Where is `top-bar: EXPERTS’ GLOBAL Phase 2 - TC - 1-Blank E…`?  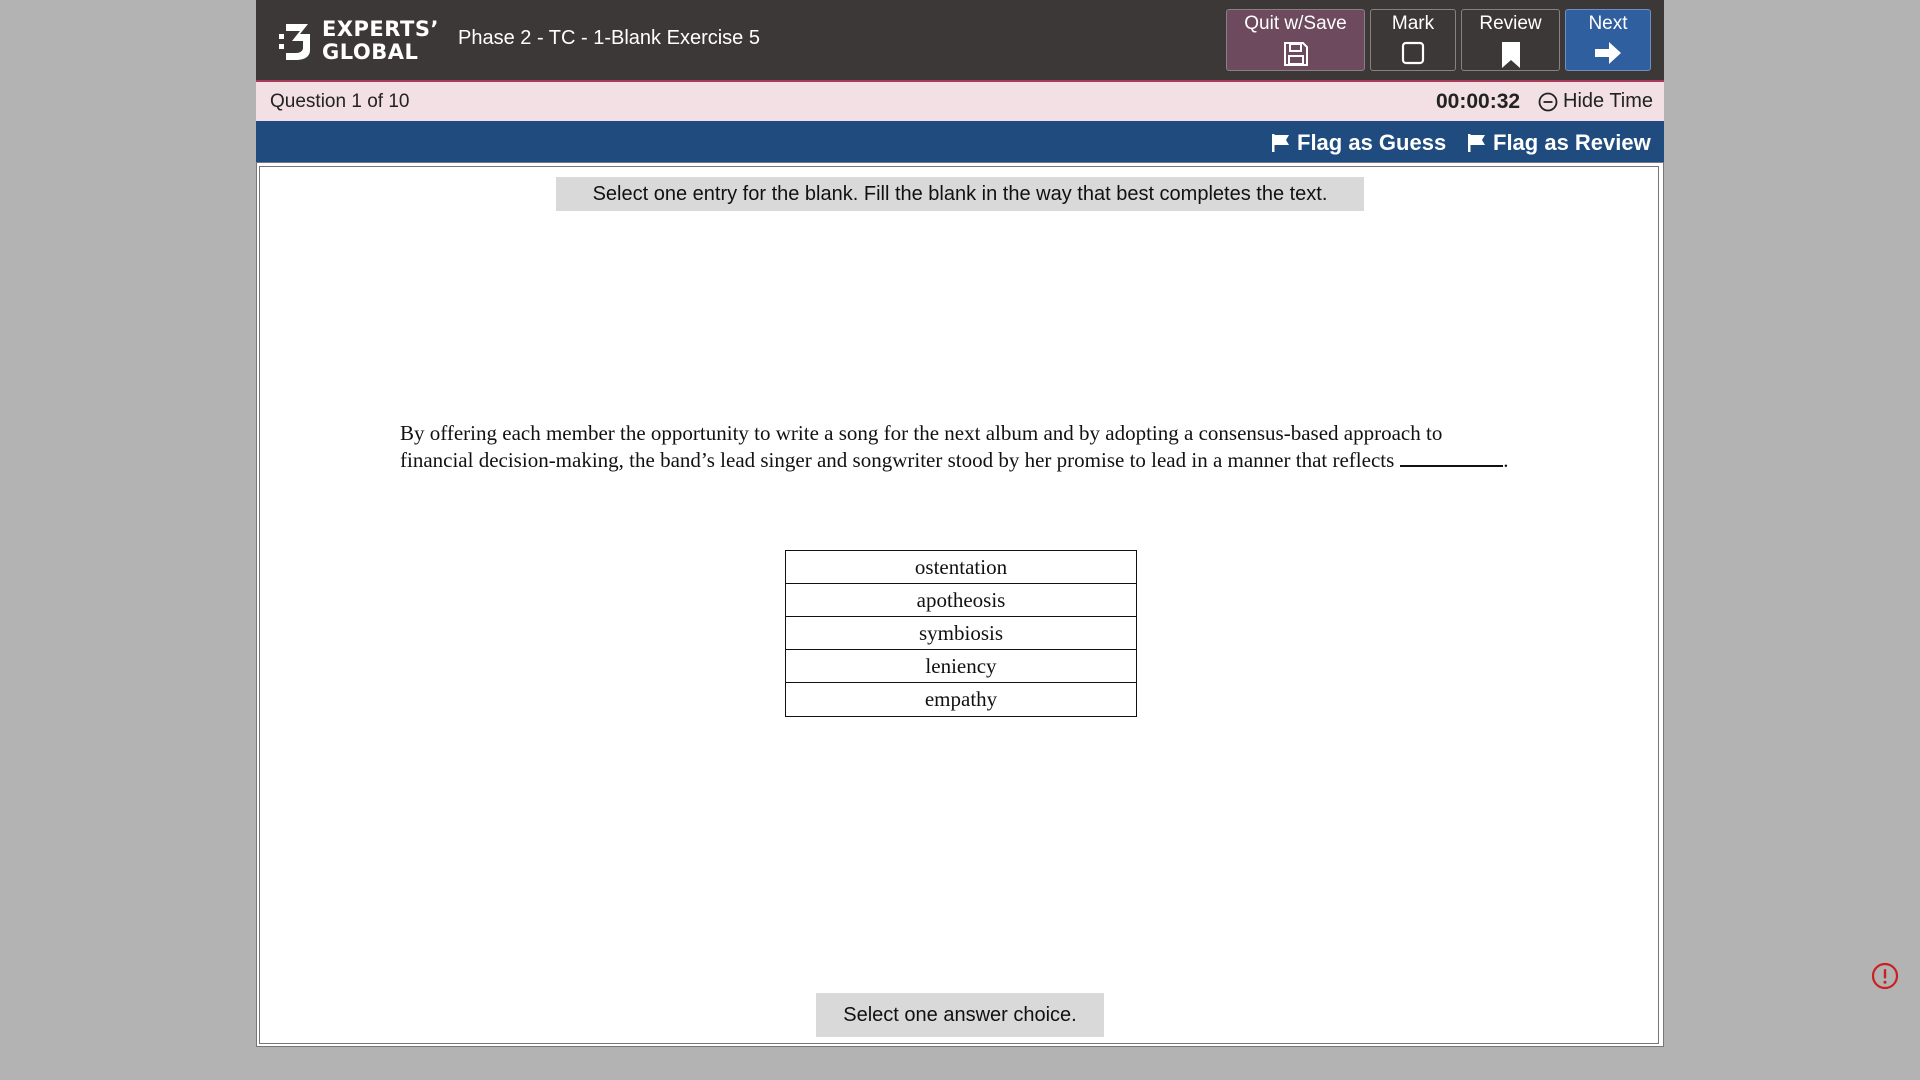 top-bar: EXPERTS’ GLOBAL Phase 2 - TC - 1-Blank E… is located at coordinates (960, 41).